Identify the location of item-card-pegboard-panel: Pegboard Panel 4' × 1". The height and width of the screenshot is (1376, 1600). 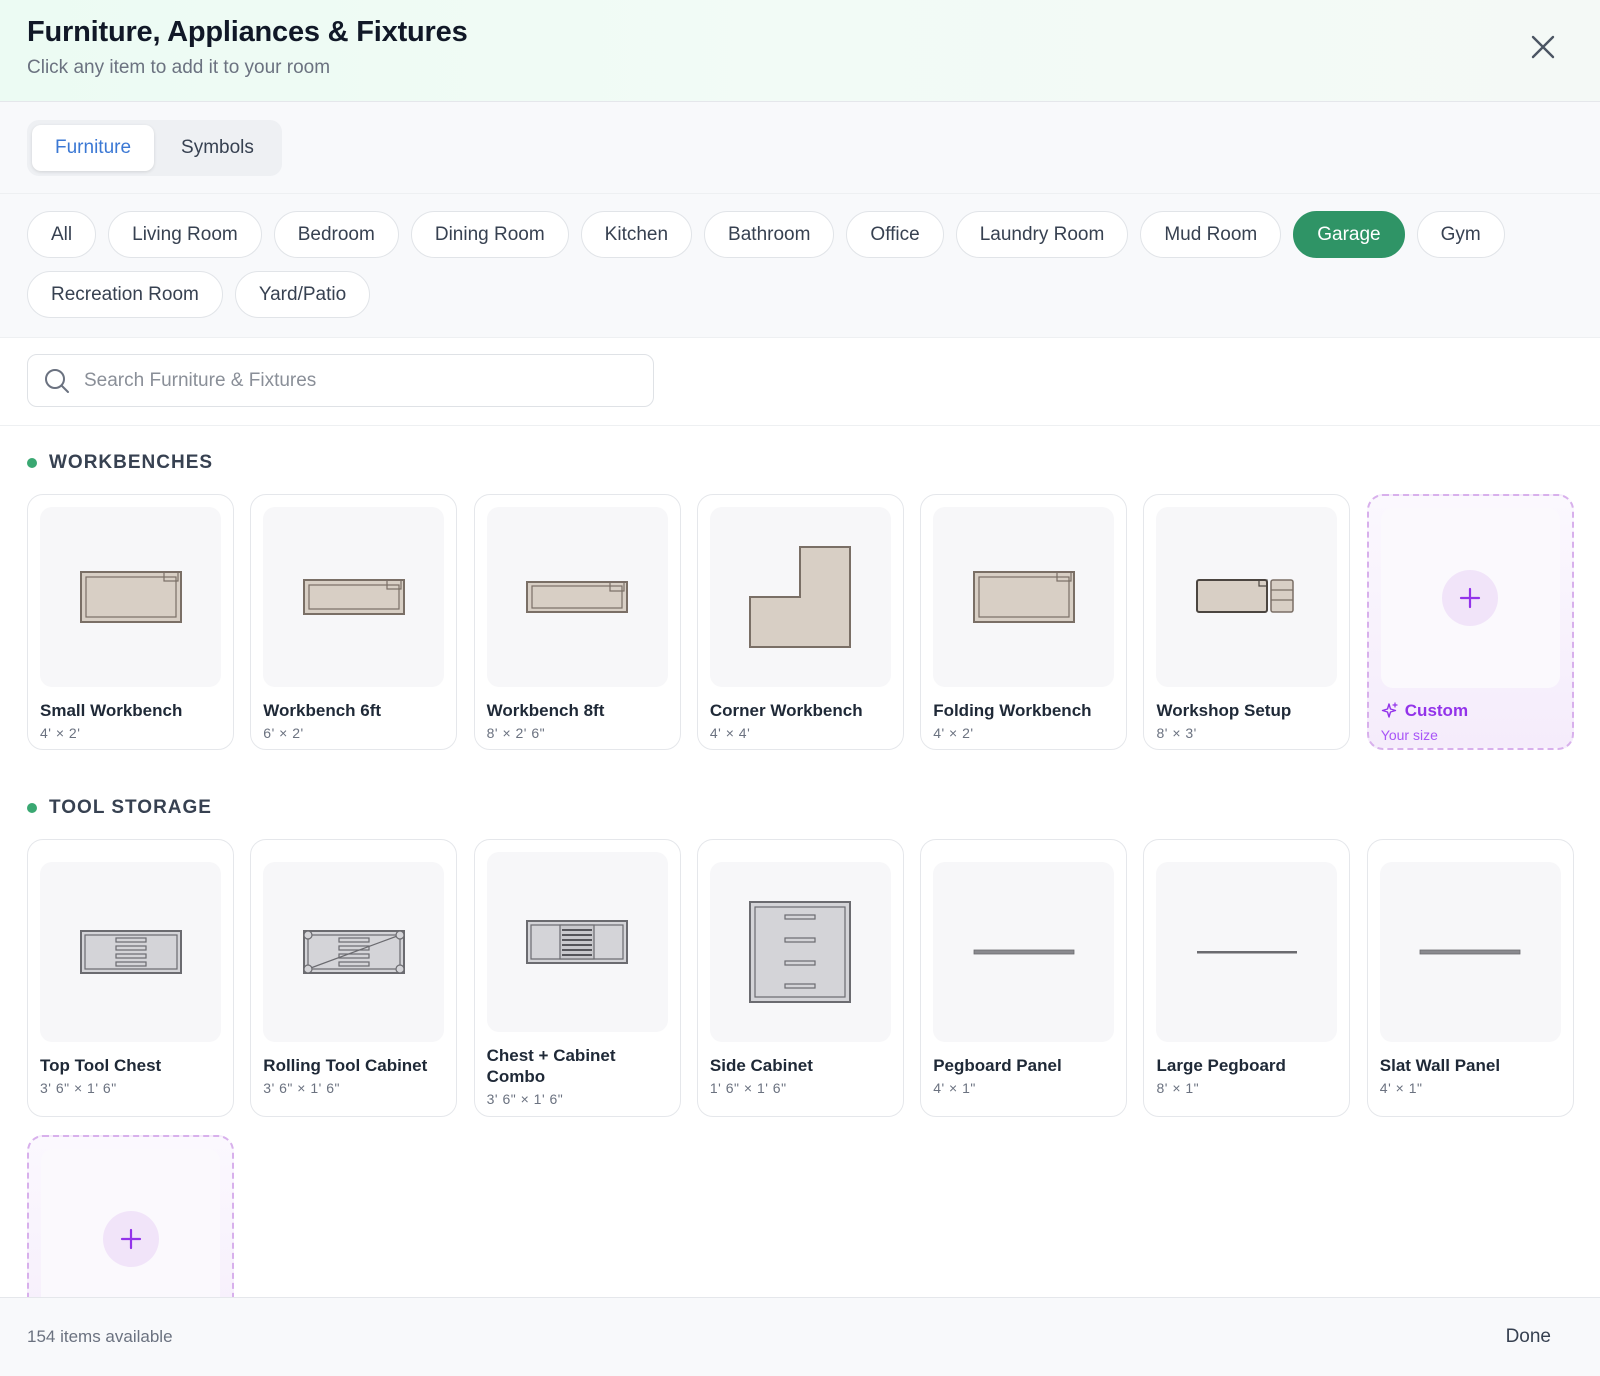
(1024, 978).